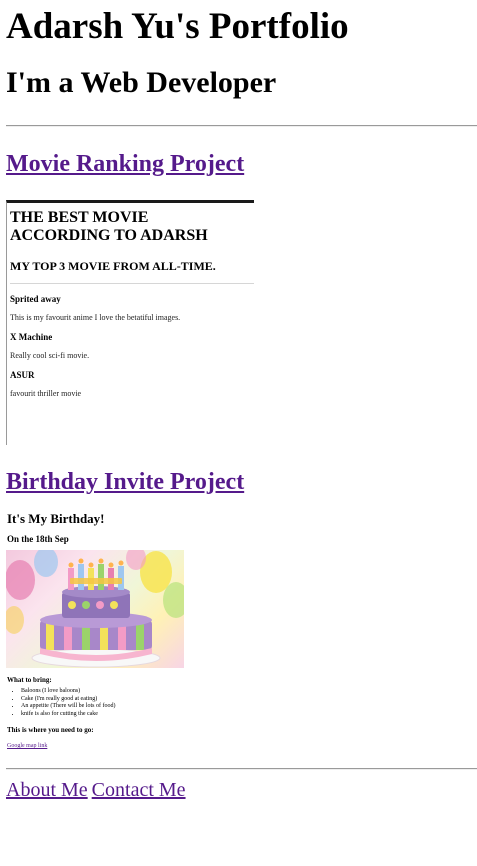  What do you see at coordinates (143, 707) in the screenshot?
I see `list-item: An appetite (There will be lots of food)` at bounding box center [143, 707].